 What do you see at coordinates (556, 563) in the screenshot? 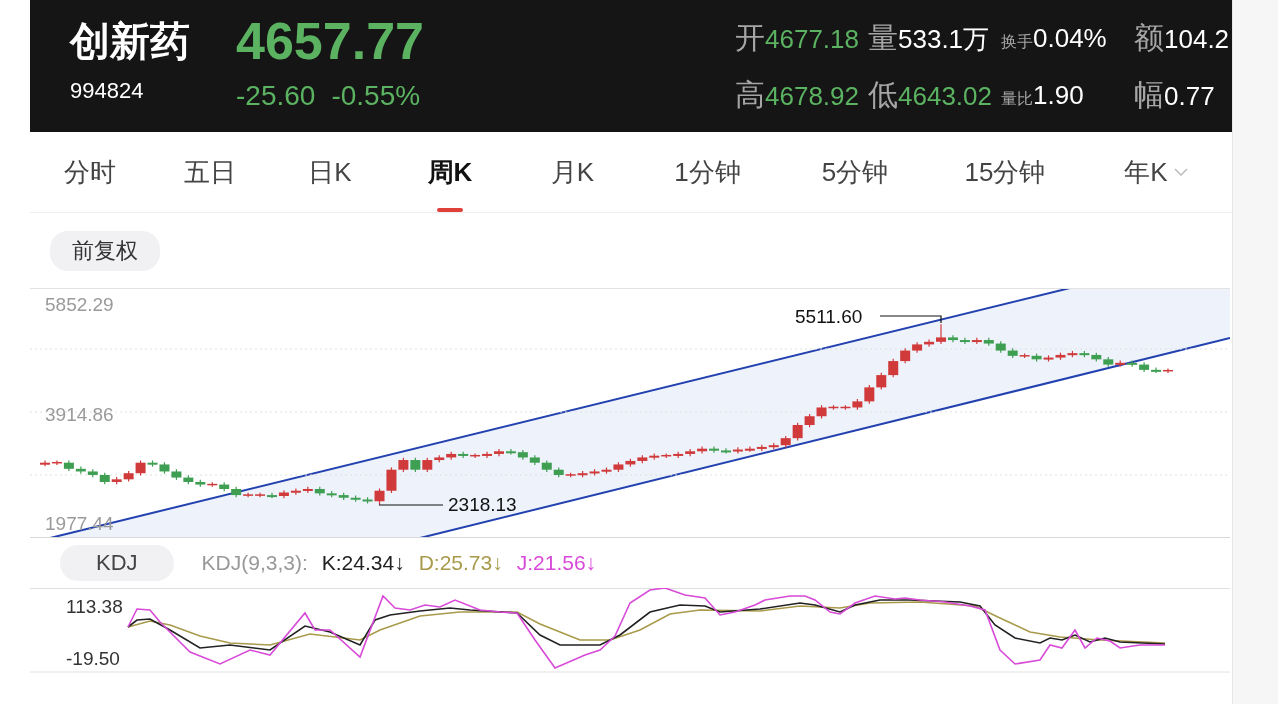
I see `indicator-value: J:21.56↓` at bounding box center [556, 563].